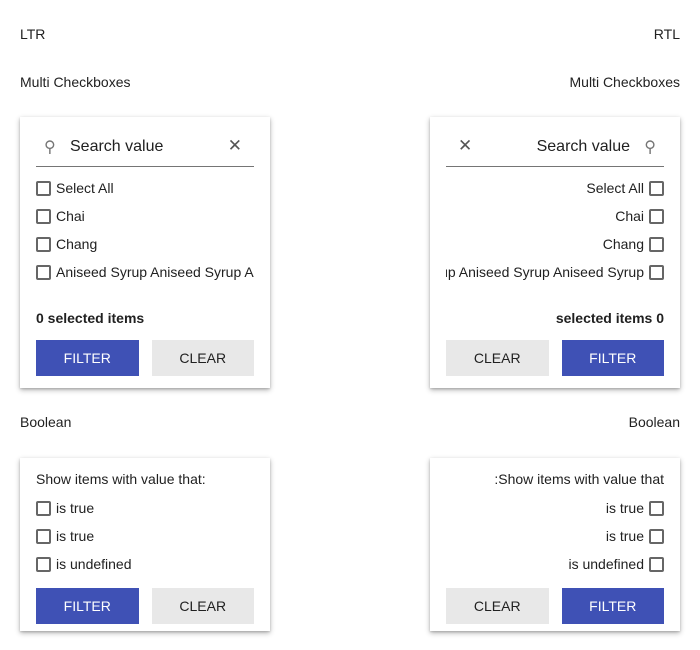  Describe the element at coordinates (46, 422) in the screenshot. I see `ltr-boolean-heading: Boolean` at that location.